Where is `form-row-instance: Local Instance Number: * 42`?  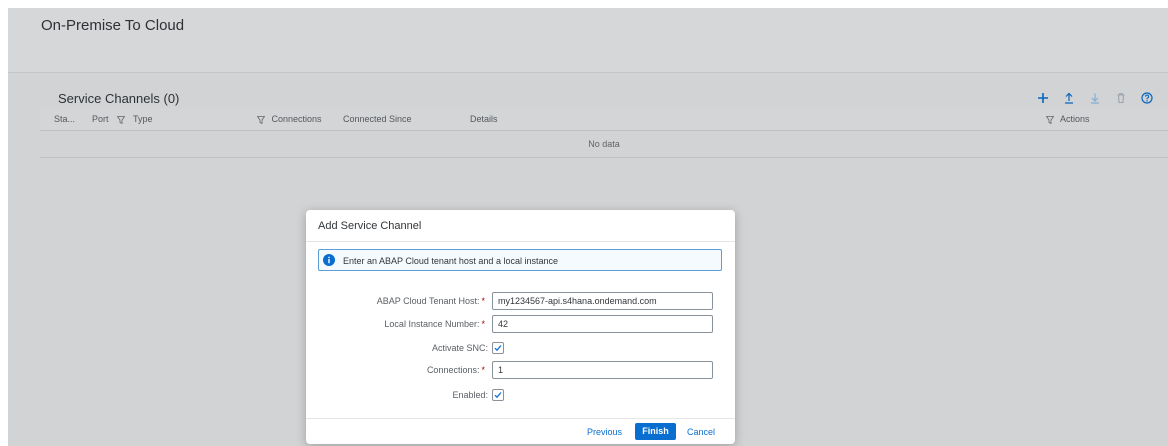
form-row-instance: Local Instance Number: * 42 is located at coordinates (520, 324).